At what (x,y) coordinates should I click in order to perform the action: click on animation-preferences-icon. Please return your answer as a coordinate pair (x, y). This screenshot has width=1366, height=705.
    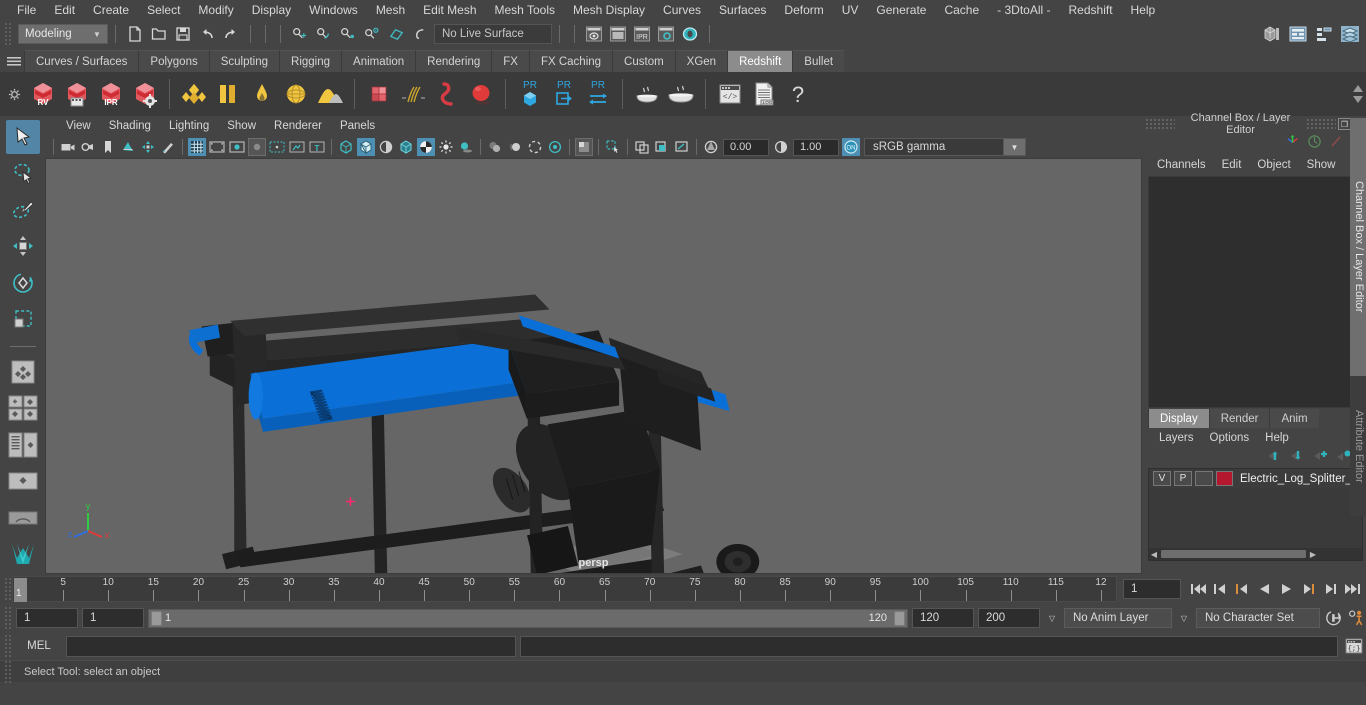
    Looking at the image, I should click on (1356, 618).